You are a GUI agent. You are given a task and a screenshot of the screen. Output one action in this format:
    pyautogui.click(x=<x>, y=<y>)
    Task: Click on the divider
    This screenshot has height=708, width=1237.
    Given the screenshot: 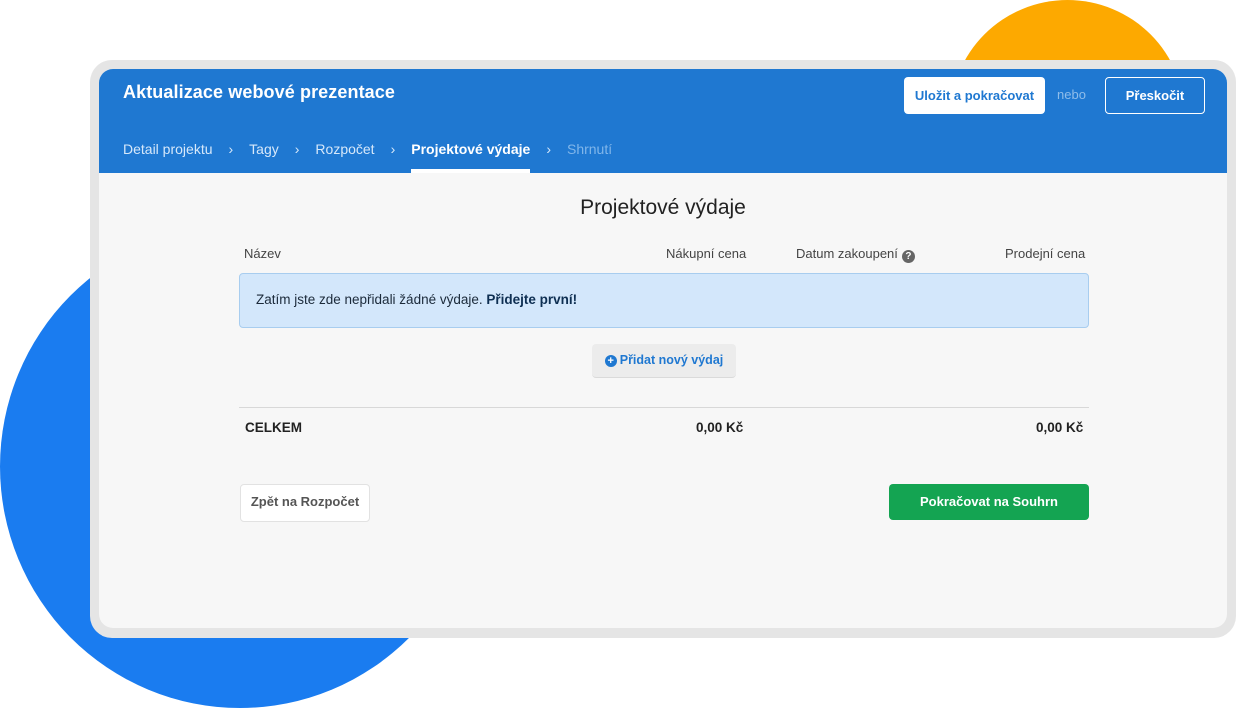 What is the action you would take?
    pyautogui.click(x=664, y=407)
    